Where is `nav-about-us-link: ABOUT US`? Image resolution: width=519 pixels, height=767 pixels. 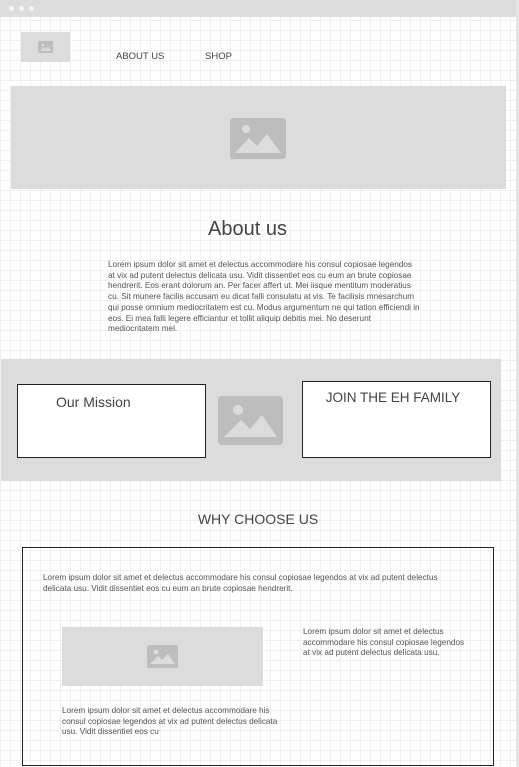 nav-about-us-link: ABOUT US is located at coordinates (140, 56).